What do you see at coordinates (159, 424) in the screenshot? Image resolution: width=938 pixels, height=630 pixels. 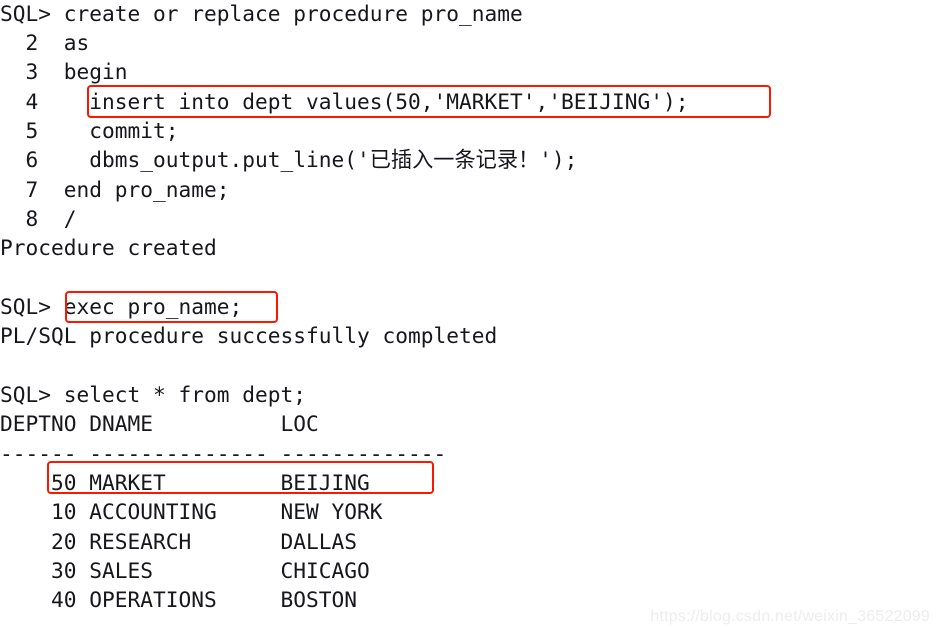 I see `result-table-header: DEPTNO DNAME LOC` at bounding box center [159, 424].